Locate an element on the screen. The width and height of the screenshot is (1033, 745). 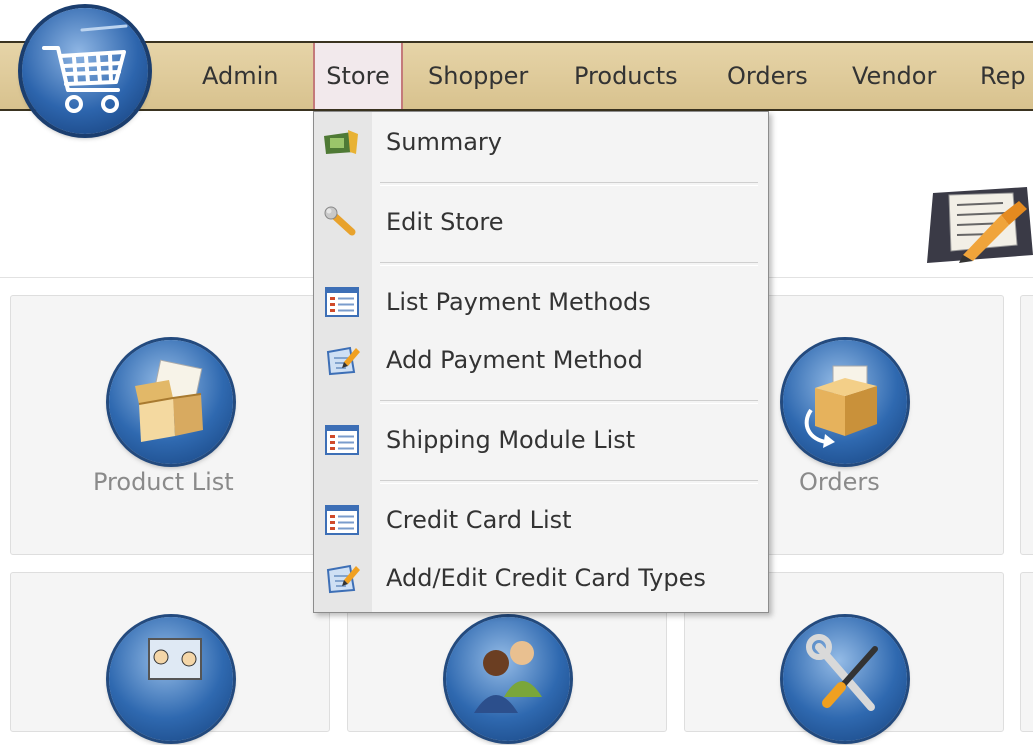
menu-item-reports: Rep is located at coordinates (1003, 76).